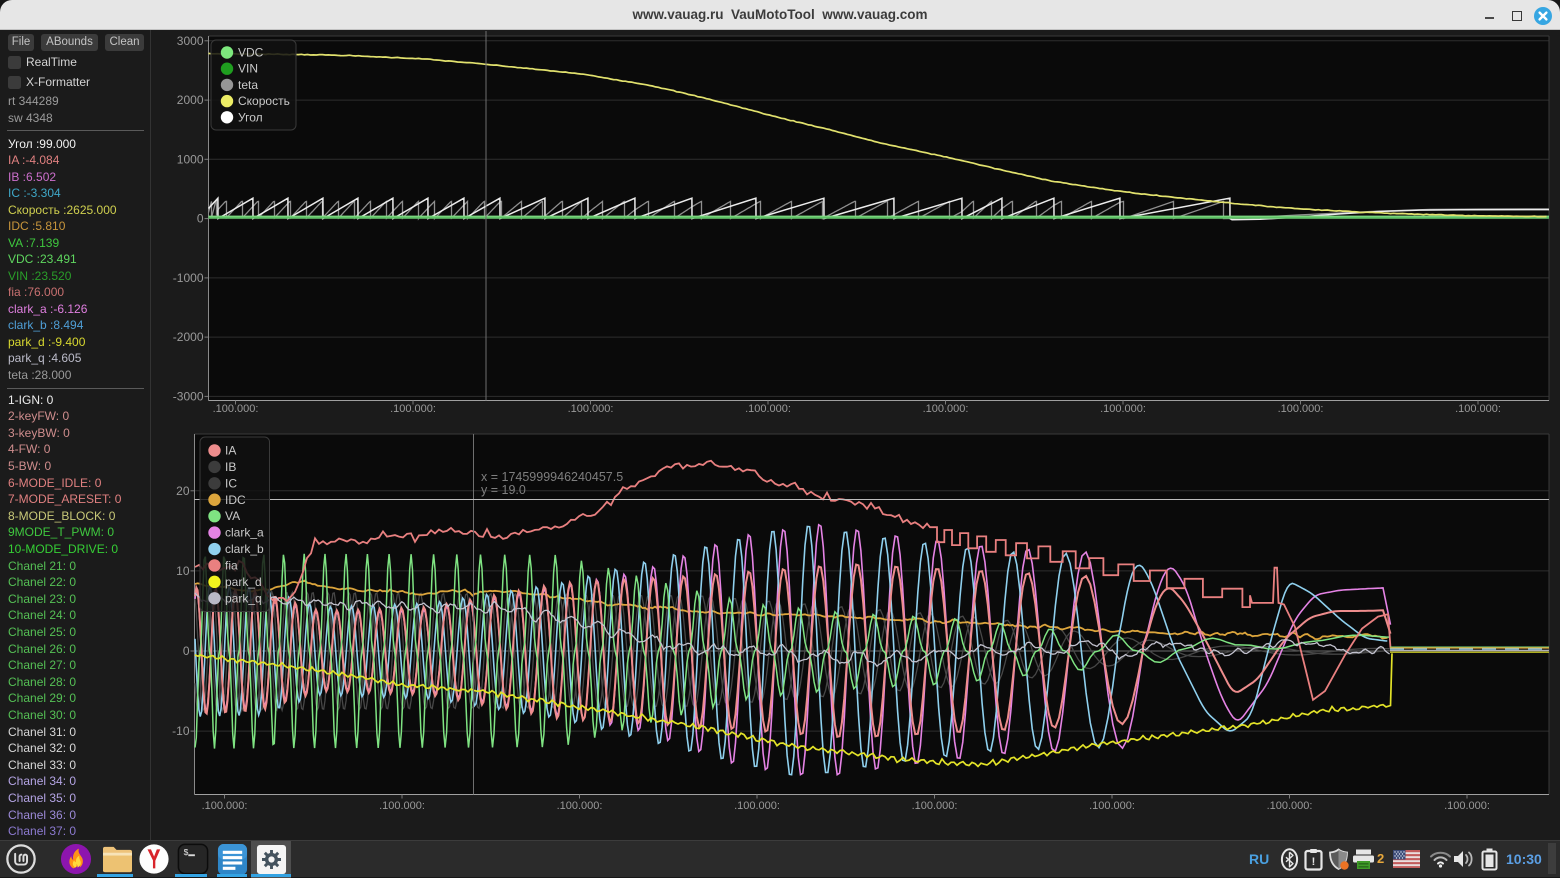 The image size is (1560, 878). I want to click on svg-text: VIN, so click(248, 69).